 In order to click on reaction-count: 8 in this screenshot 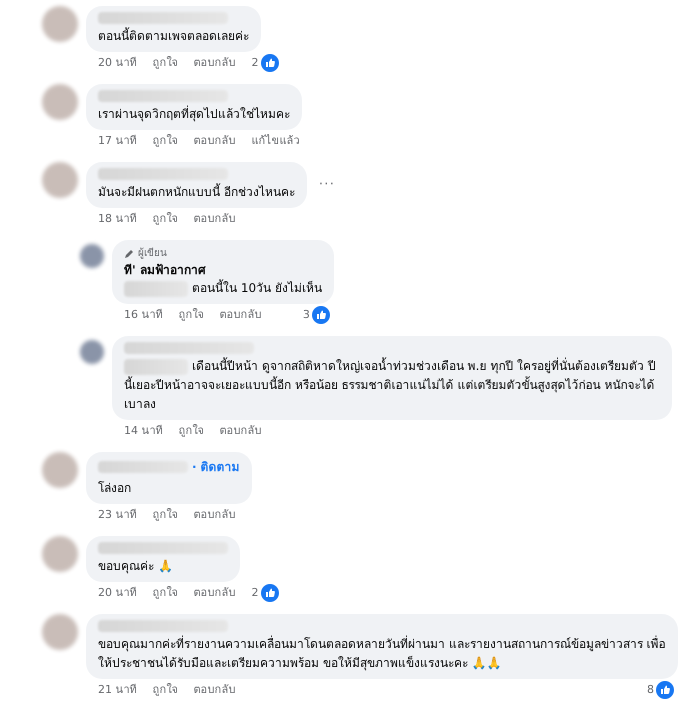, I will do `click(650, 690)`.